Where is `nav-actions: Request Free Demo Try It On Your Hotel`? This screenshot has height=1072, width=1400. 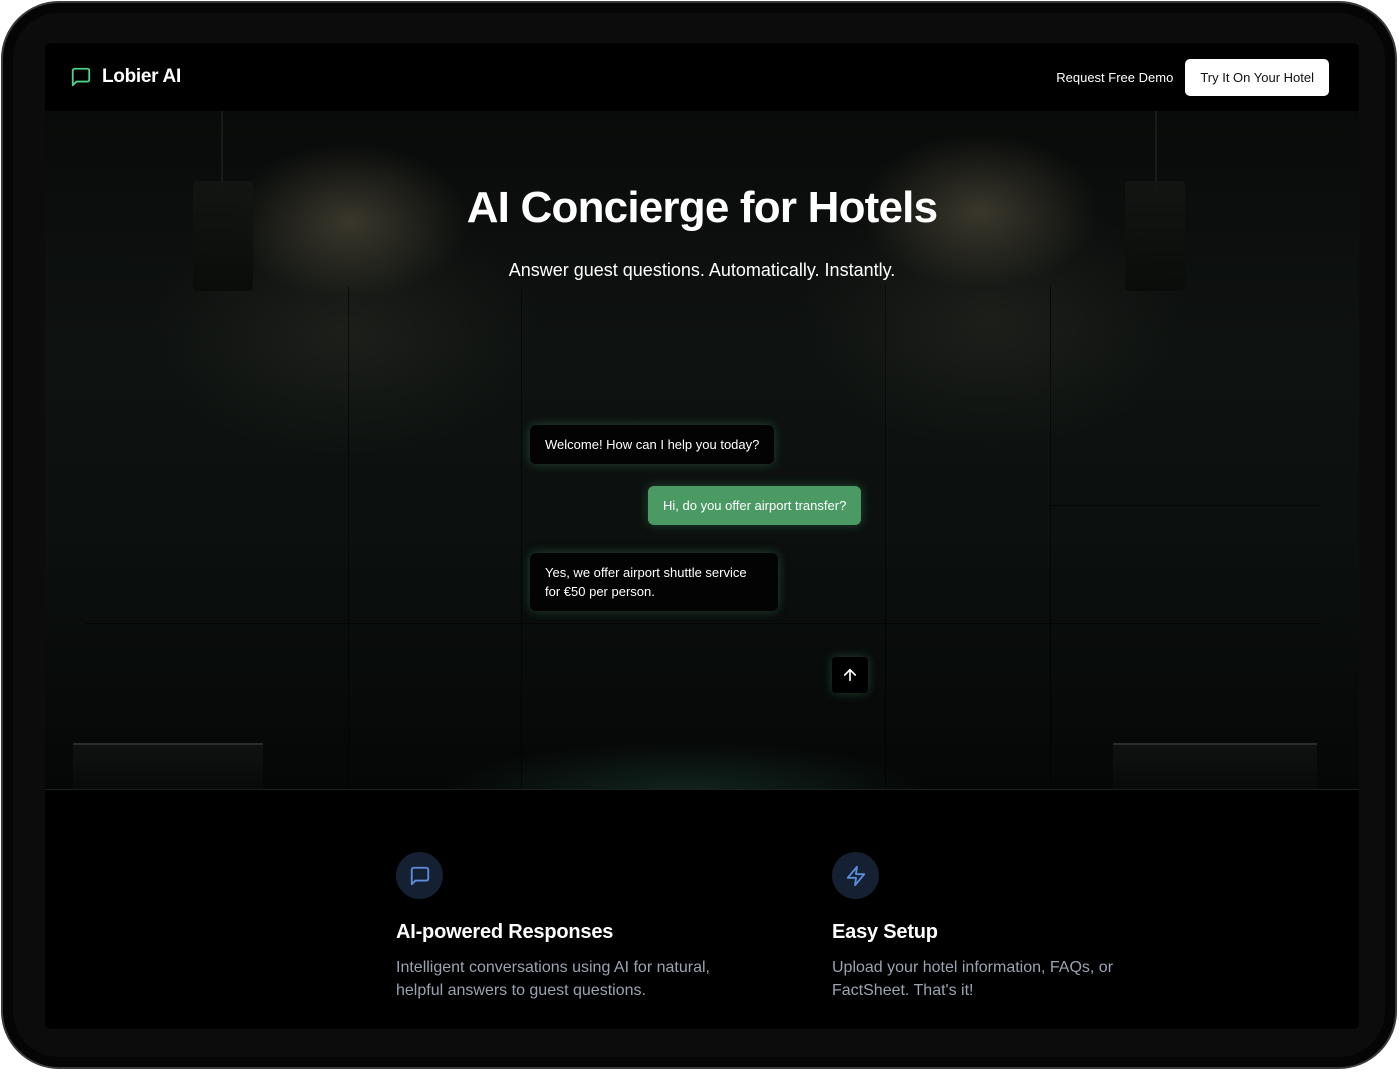 nav-actions: Request Free Demo Try It On Your Hotel is located at coordinates (1192, 77).